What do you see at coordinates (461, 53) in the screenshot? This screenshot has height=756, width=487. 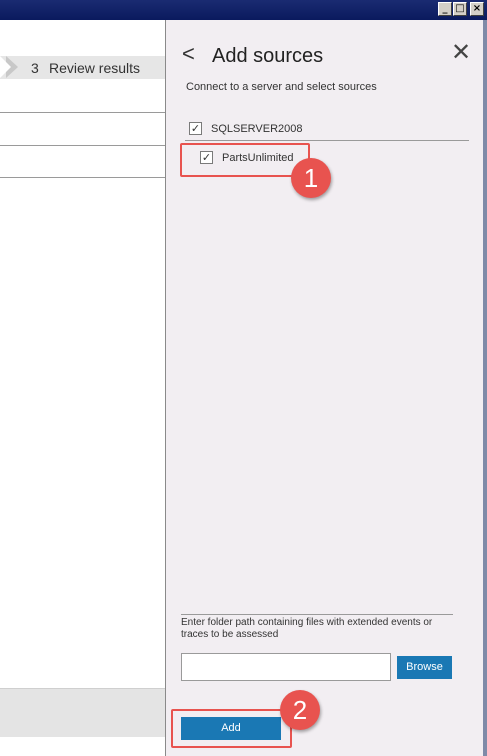 I see `close-icon: ✕` at bounding box center [461, 53].